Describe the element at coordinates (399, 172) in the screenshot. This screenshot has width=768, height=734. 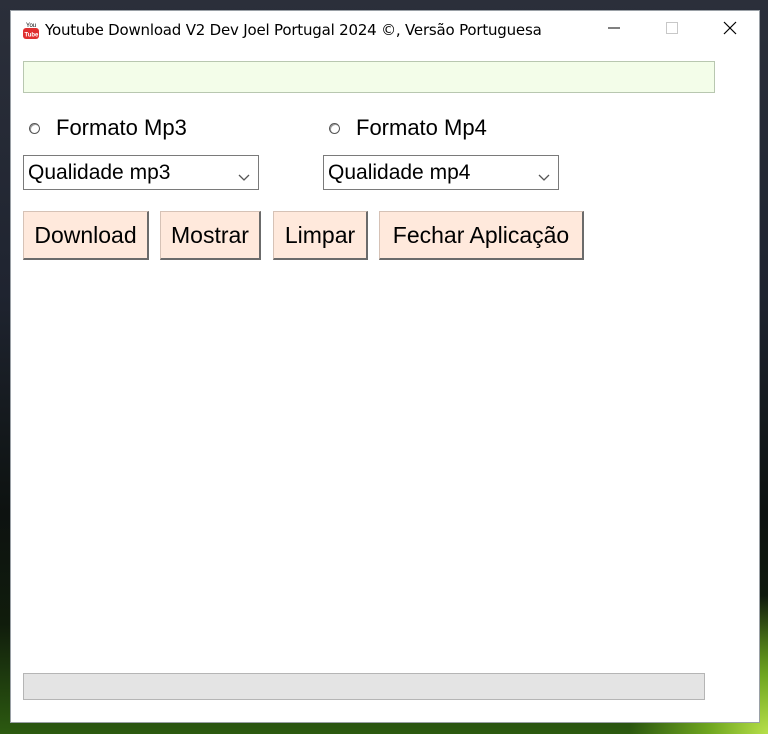
I see `mp4-quality-value: Qualidade mp4` at that location.